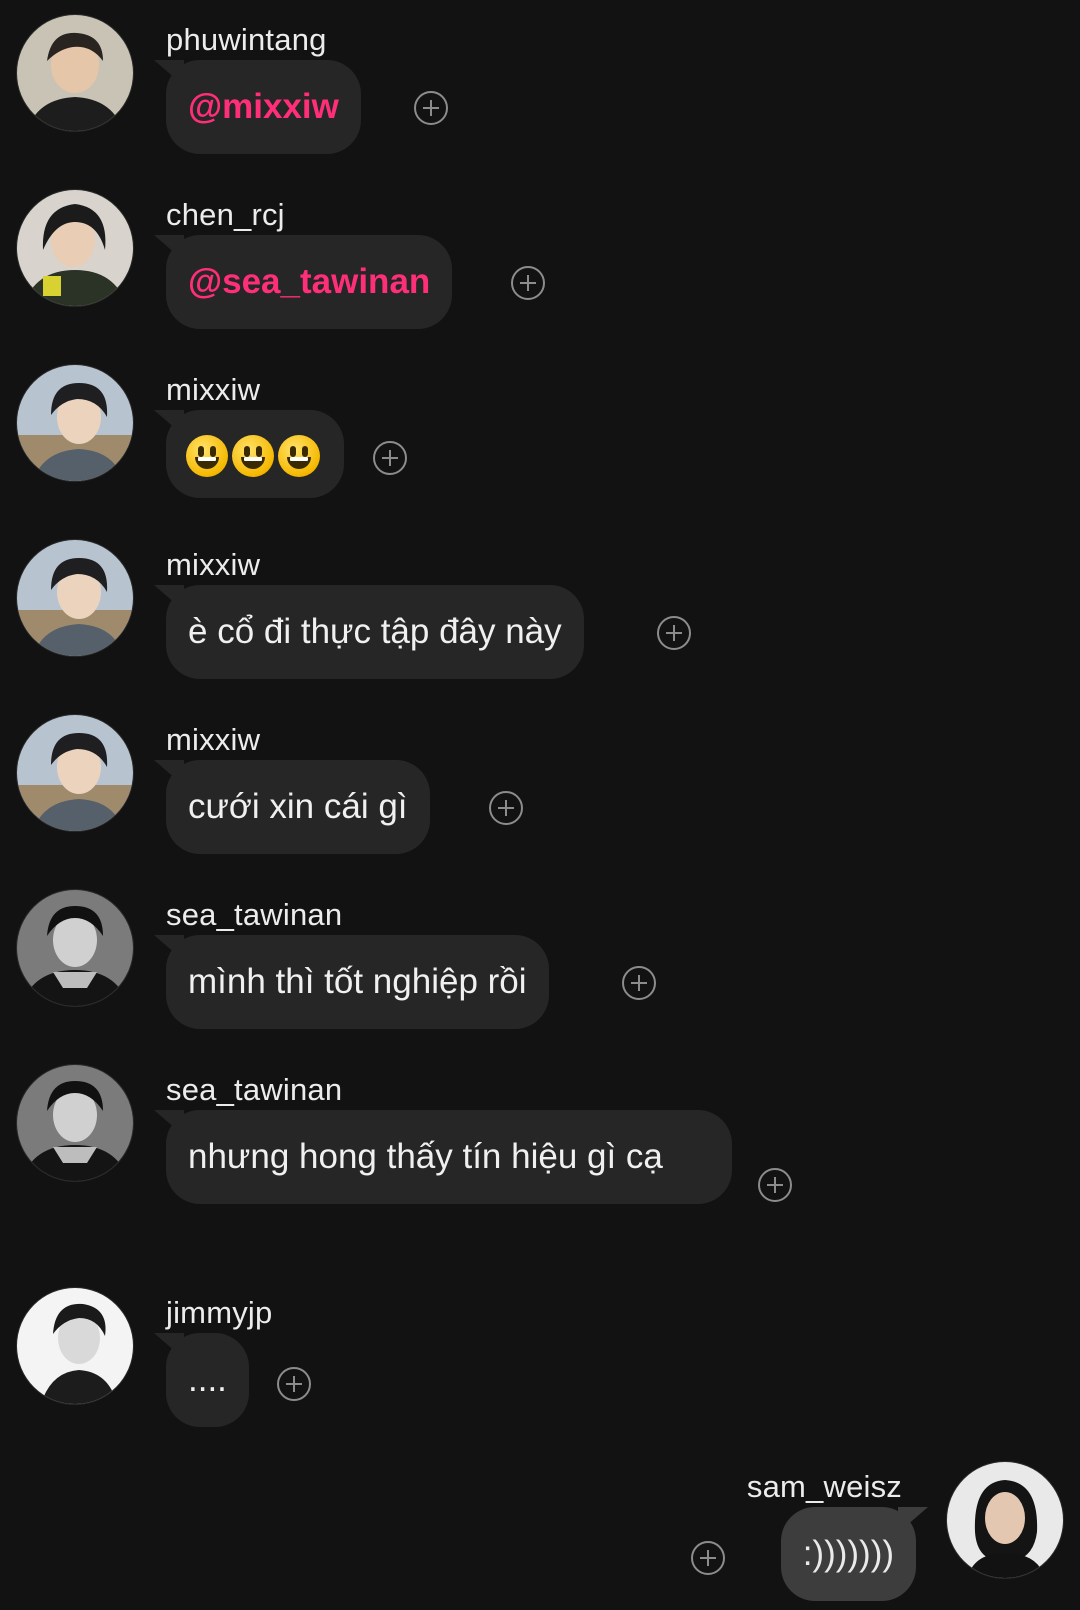 The image size is (1080, 1610). What do you see at coordinates (309, 282) in the screenshot?
I see `message-bubble: @sea_tawinan` at bounding box center [309, 282].